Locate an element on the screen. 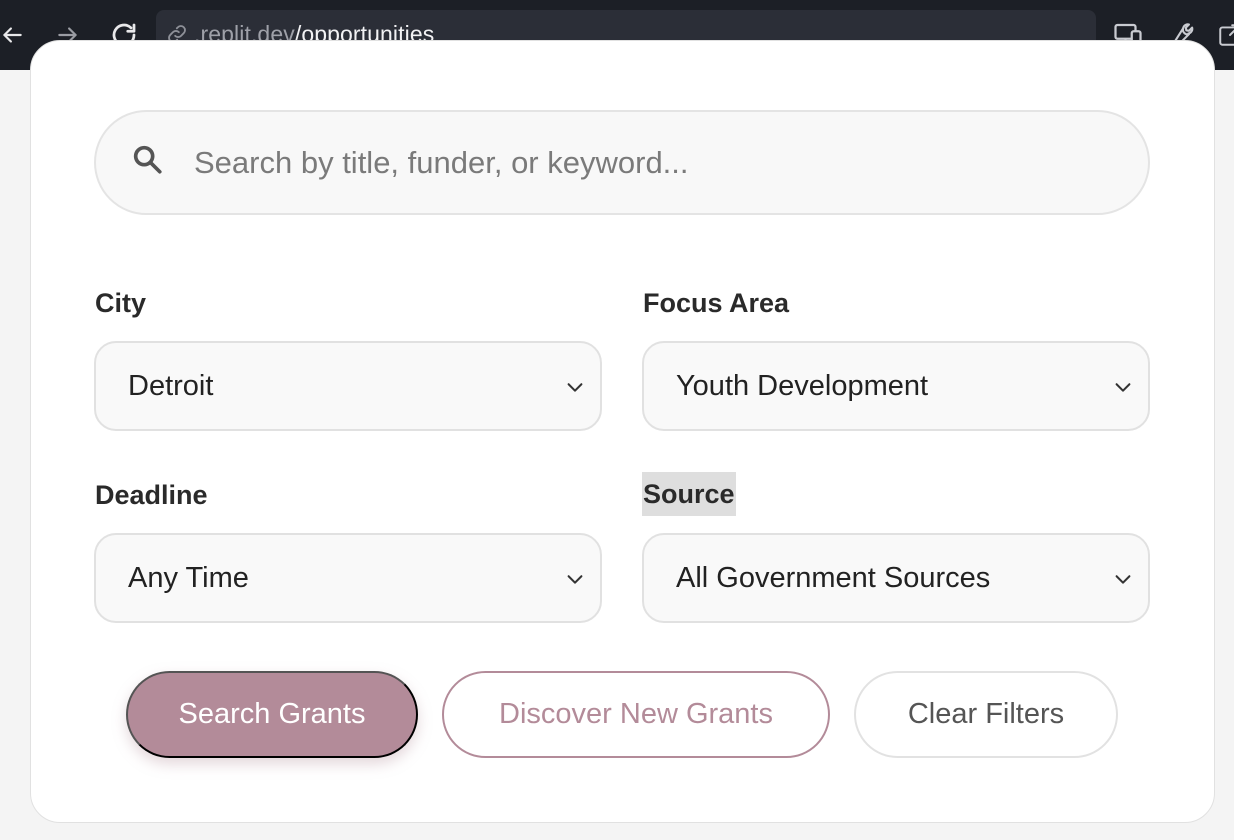 This screenshot has height=840, width=1234. back-button is located at coordinates (15, 35).